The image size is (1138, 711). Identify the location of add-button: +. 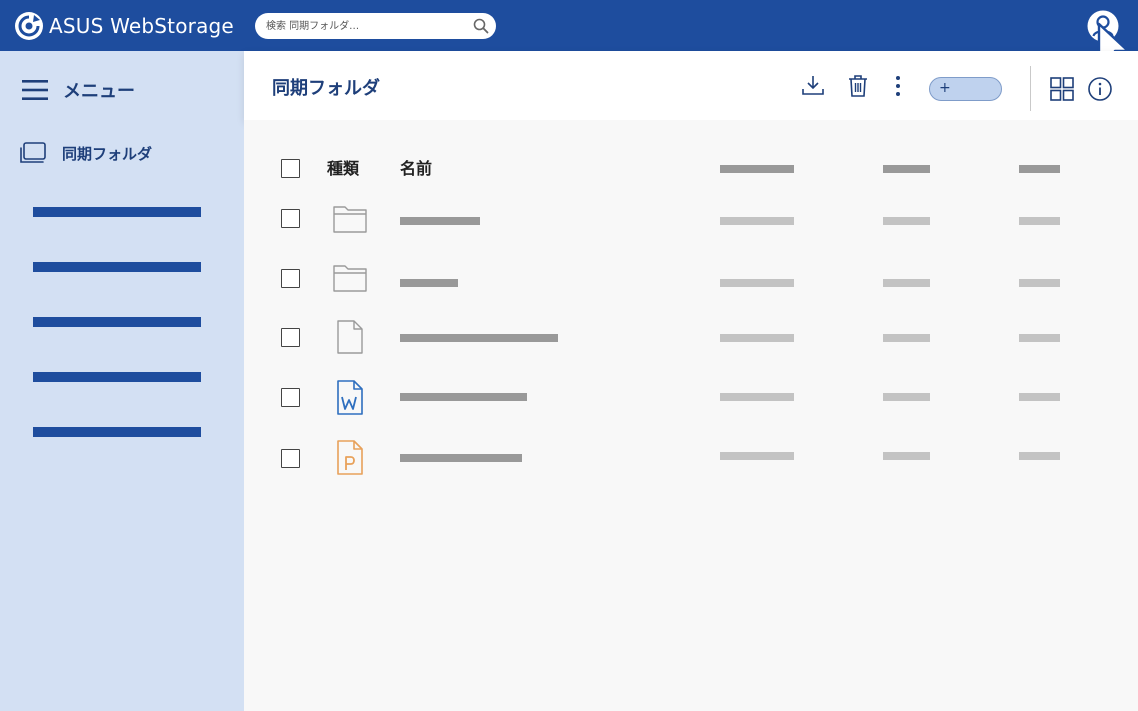
(965, 89).